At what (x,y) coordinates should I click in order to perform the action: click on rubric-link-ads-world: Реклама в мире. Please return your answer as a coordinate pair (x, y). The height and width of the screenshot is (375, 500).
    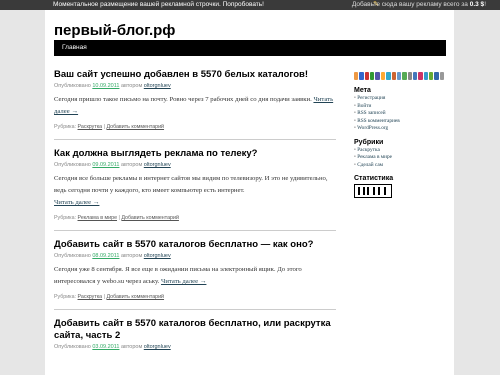
    Looking at the image, I should click on (399, 158).